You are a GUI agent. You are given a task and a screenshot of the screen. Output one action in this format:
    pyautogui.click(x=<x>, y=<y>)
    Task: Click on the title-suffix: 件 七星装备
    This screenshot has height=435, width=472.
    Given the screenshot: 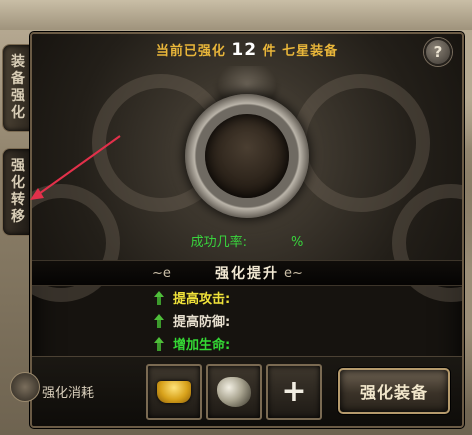 What is the action you would take?
    pyautogui.click(x=300, y=51)
    